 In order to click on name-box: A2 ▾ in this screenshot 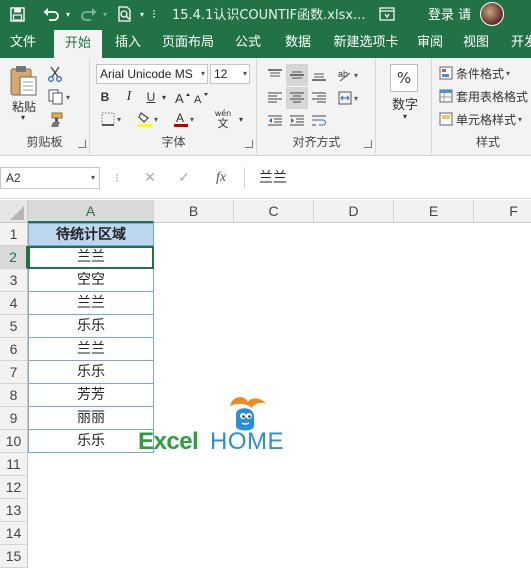, I will do `click(50, 178)`.